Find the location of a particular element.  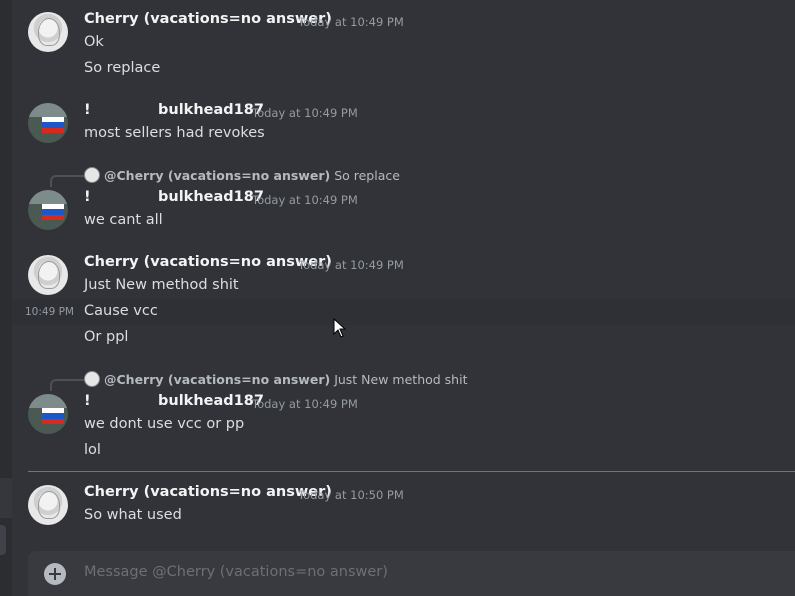

plus-circle-icon is located at coordinates (55, 574).